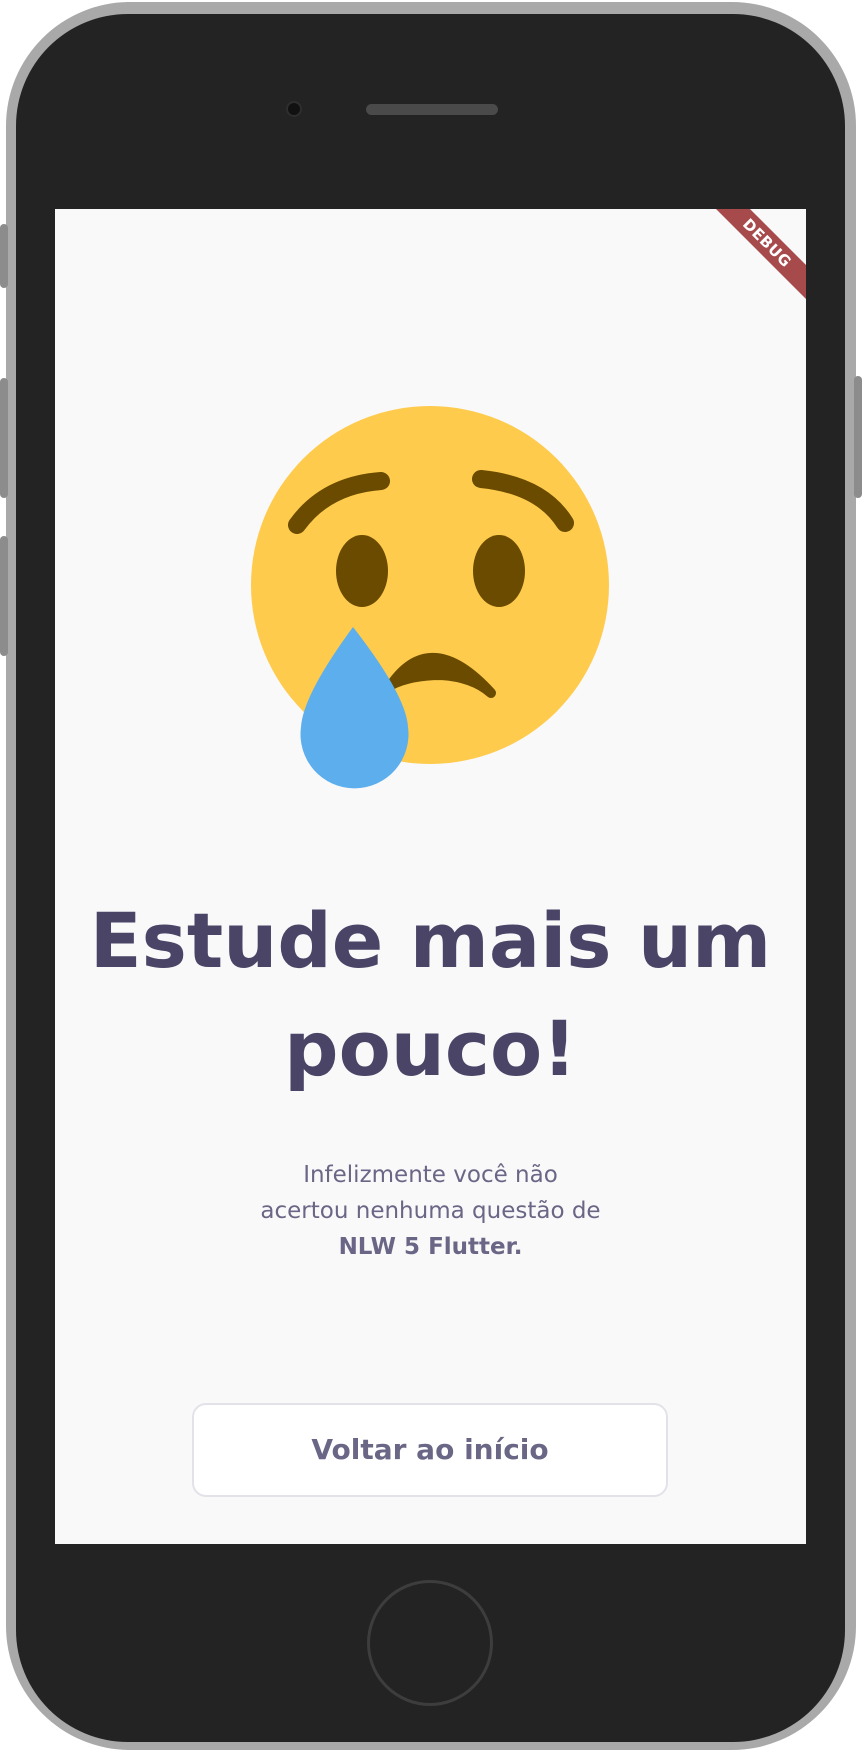 The width and height of the screenshot is (862, 1754). What do you see at coordinates (4, 438) in the screenshot?
I see `volume-up-button` at bounding box center [4, 438].